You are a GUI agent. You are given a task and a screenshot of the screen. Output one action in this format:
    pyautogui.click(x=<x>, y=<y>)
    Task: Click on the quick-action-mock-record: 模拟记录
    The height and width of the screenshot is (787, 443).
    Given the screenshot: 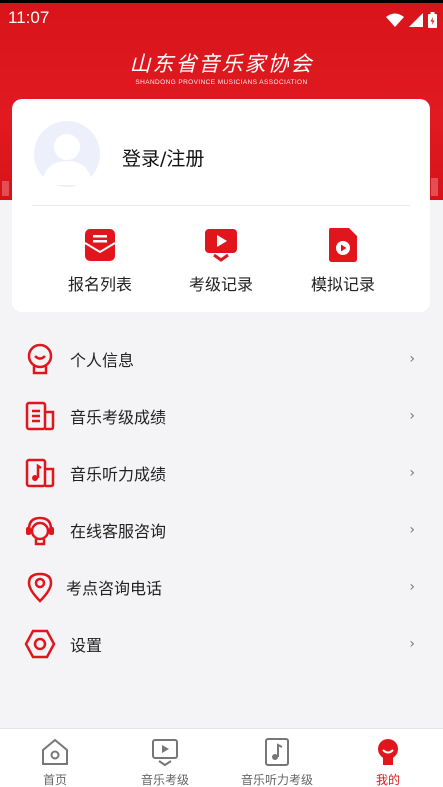 What is the action you would take?
    pyautogui.click(x=343, y=261)
    